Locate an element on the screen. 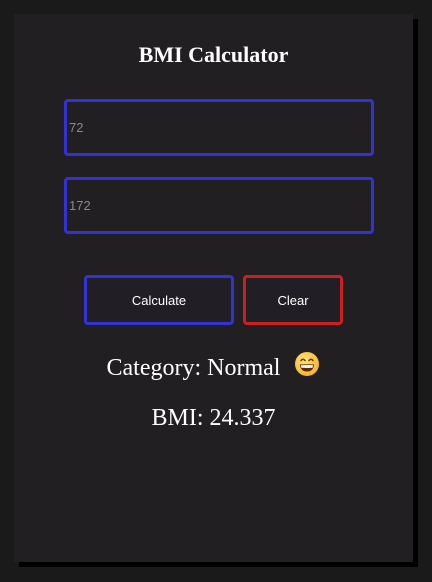 The height and width of the screenshot is (582, 432). category-value: Normal is located at coordinates (244, 368).